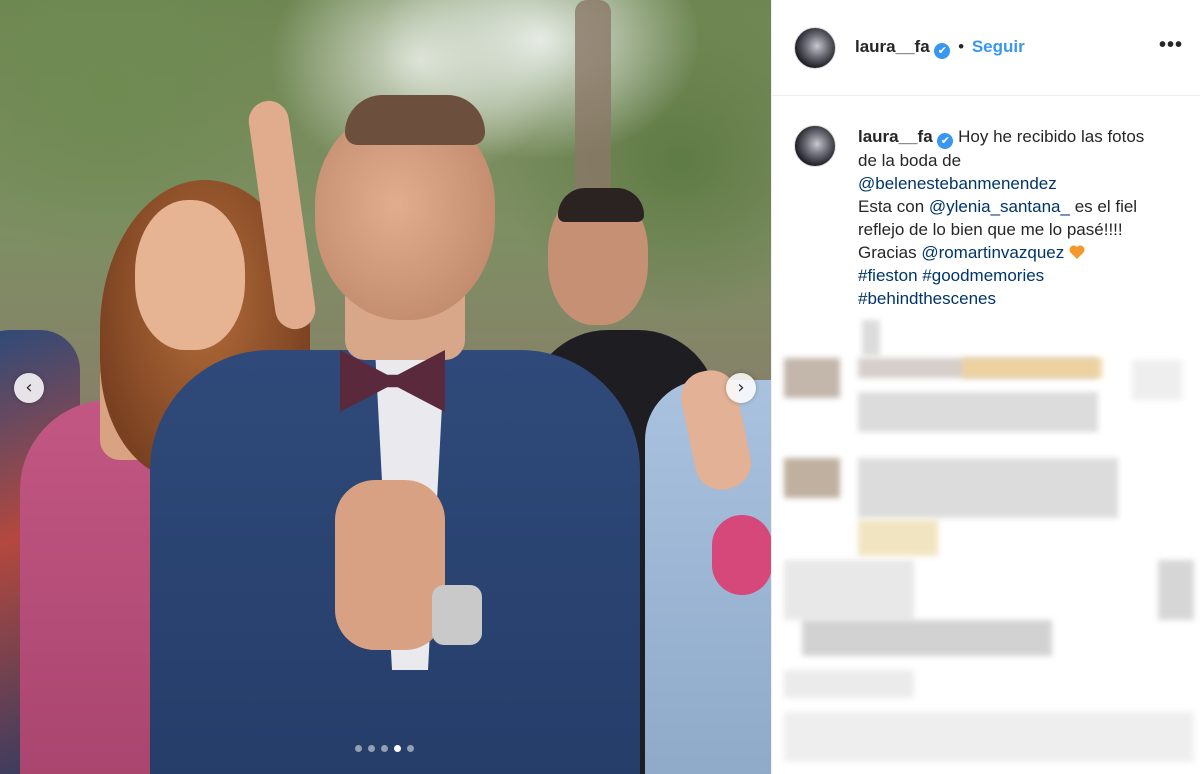  I want to click on chevron-right-icon: ›, so click(741, 387).